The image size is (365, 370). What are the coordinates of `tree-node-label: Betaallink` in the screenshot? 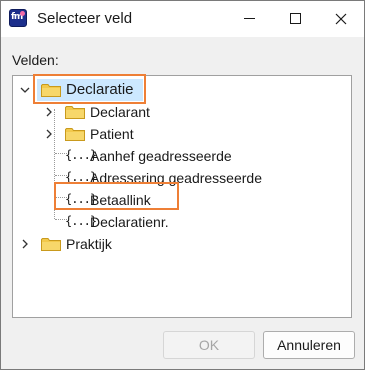 It's located at (120, 200).